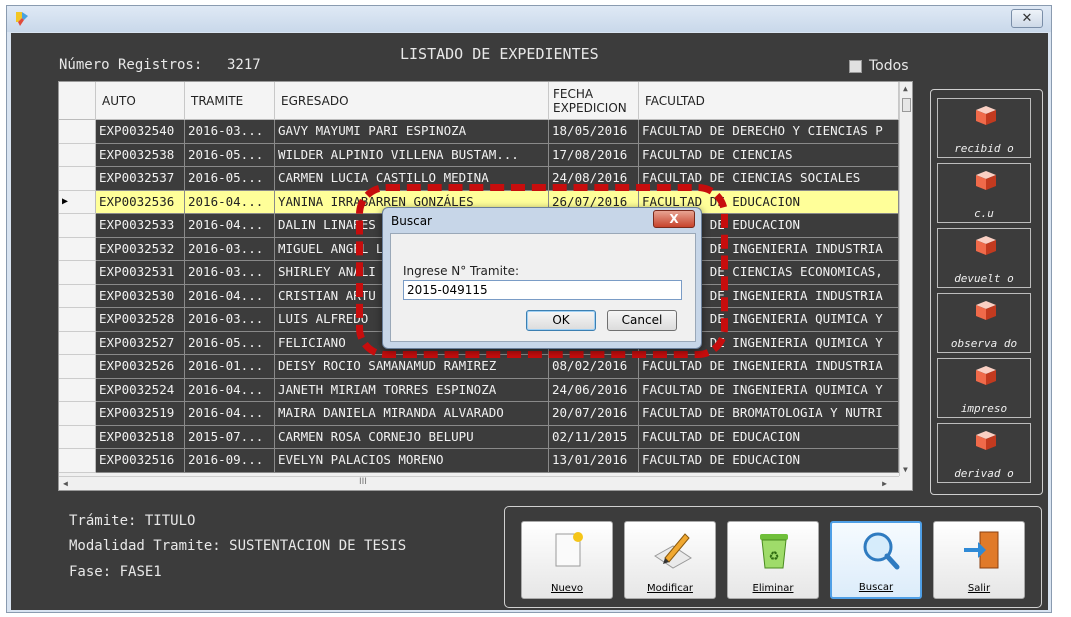  I want to click on cell-egresado: CARMEN ROSA CORNEJO BELUPU, so click(412, 437).